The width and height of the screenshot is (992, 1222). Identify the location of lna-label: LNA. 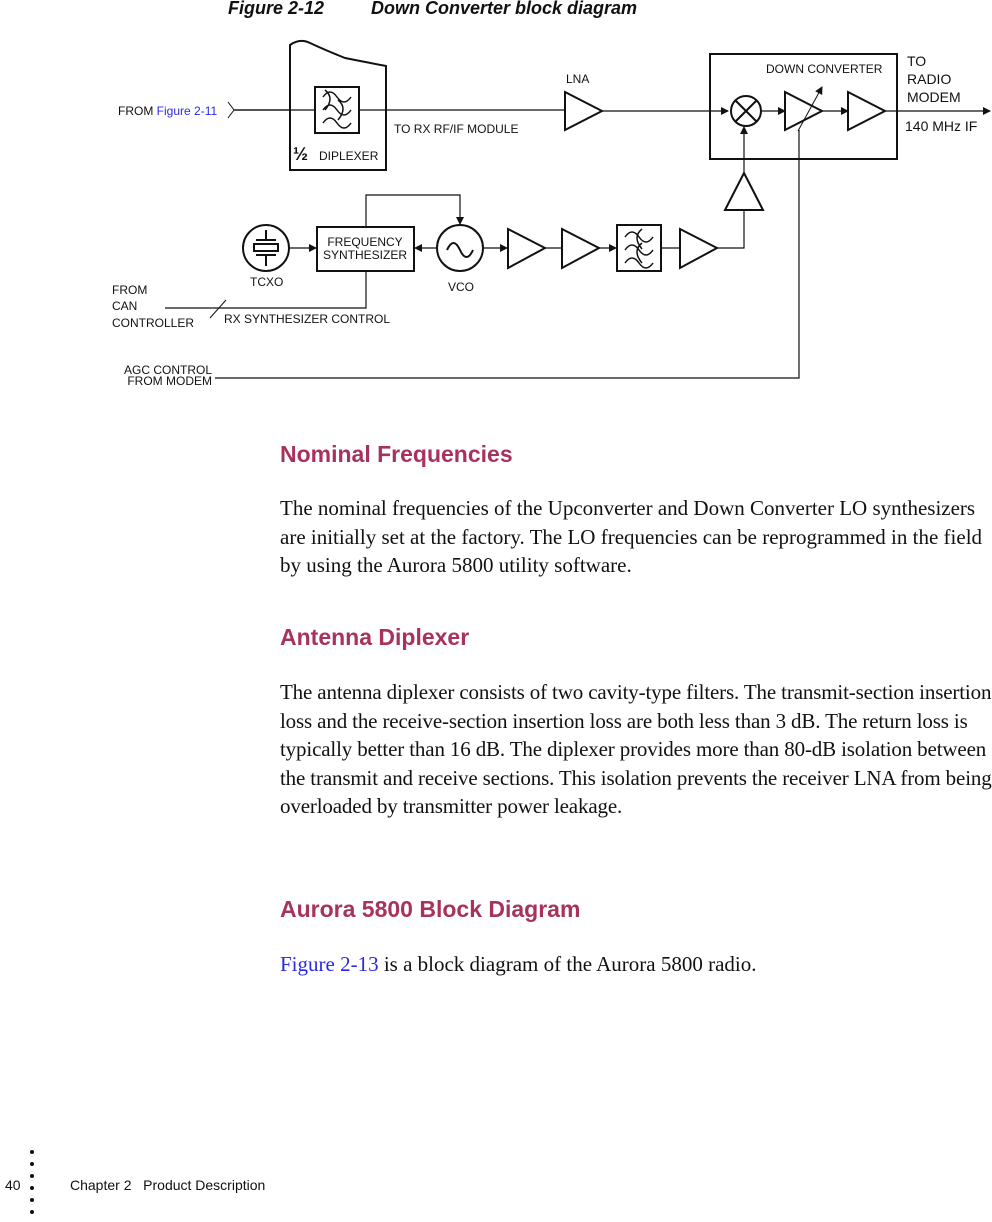
(577, 79).